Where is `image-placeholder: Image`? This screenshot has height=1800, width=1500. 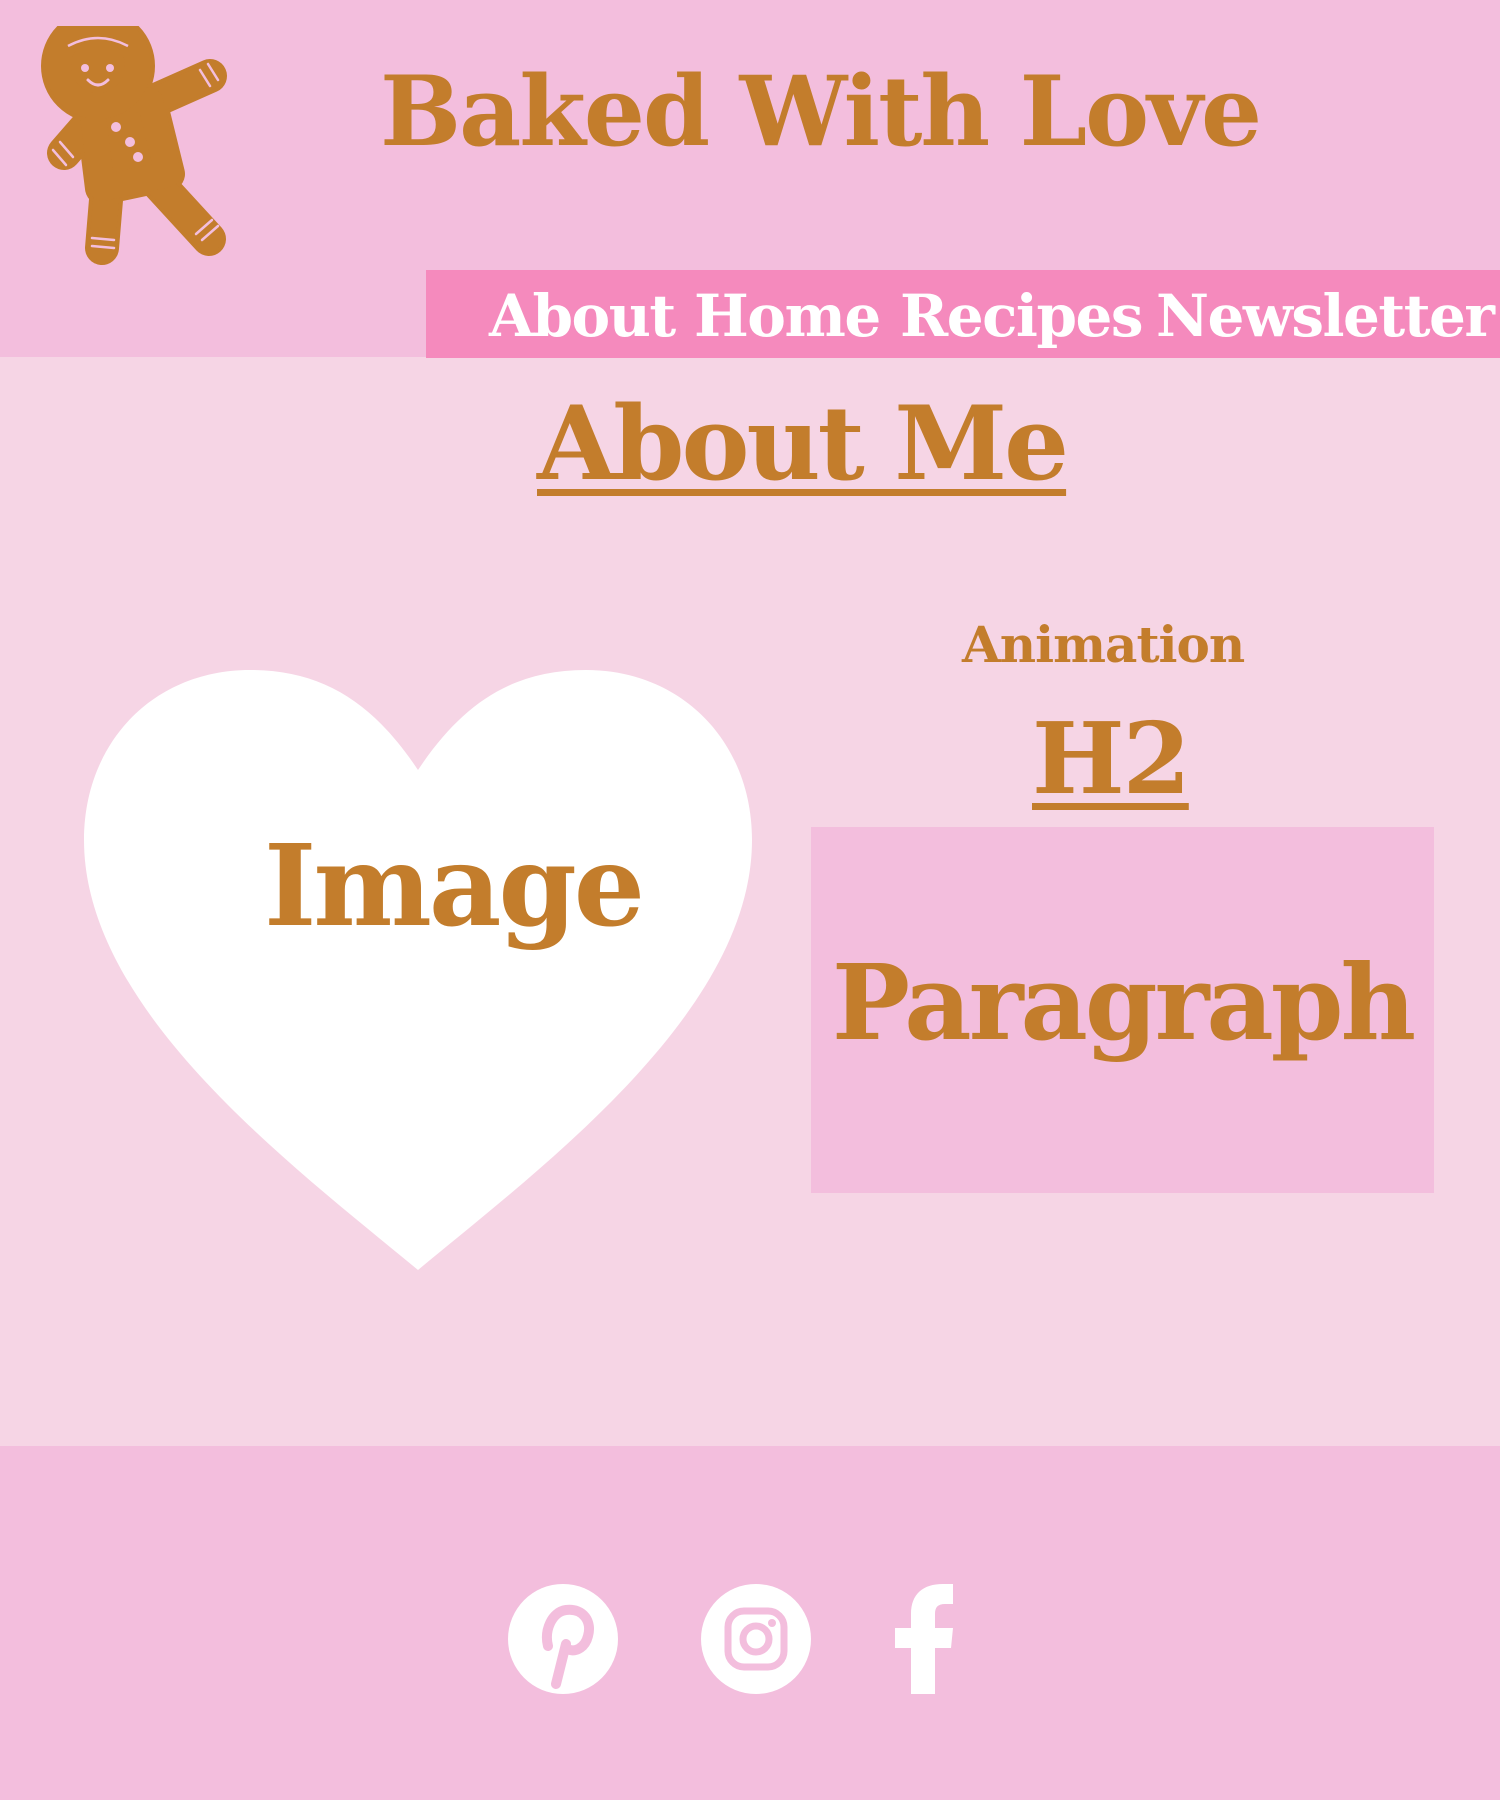 image-placeholder: Image is located at coordinates (454, 886).